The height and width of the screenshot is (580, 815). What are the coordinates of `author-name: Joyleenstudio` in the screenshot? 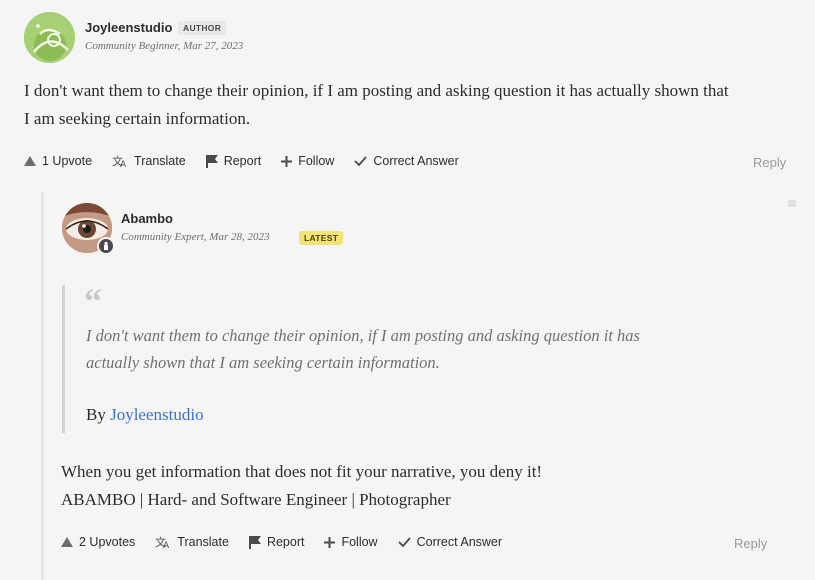 It's located at (128, 27).